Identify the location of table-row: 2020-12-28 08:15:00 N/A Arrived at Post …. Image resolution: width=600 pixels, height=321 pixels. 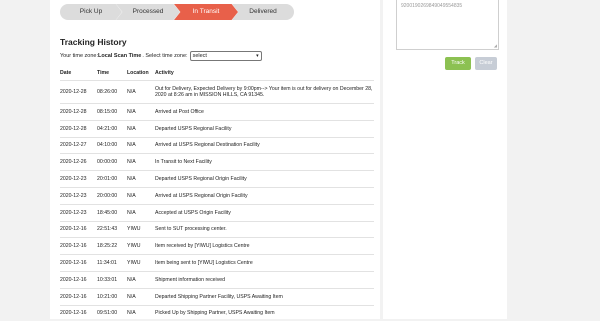
(217, 112).